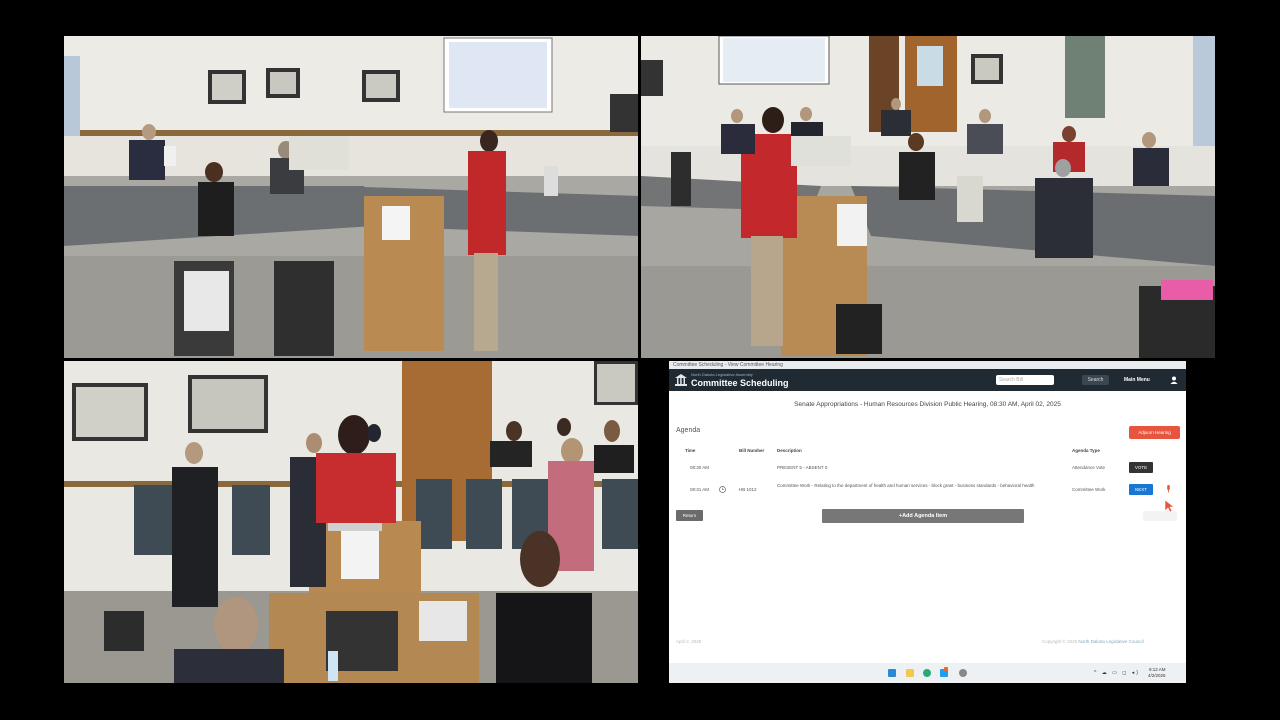  I want to click on agenda-row-bill: HB 1012, so click(748, 490).